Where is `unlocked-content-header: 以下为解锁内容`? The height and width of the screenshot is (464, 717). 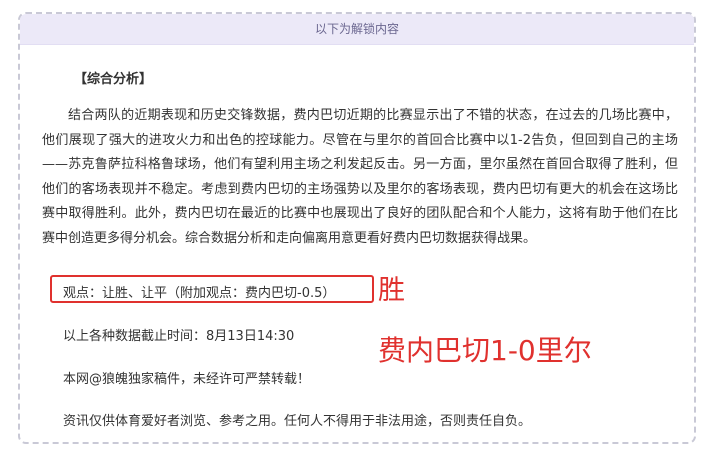 unlocked-content-header: 以下为解锁内容 is located at coordinates (357, 29).